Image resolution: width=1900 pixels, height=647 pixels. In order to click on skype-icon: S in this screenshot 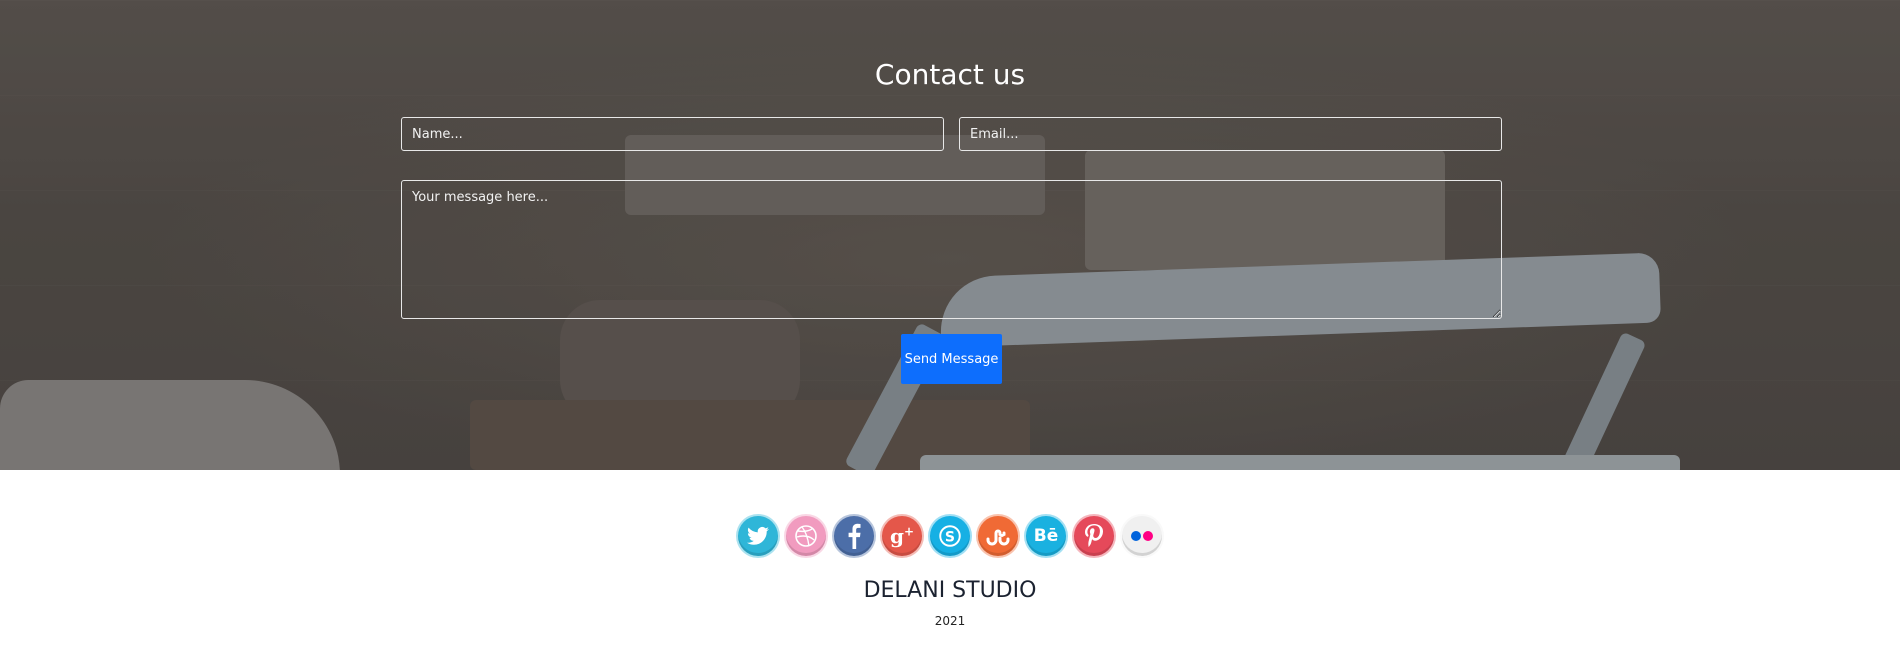, I will do `click(950, 536)`.